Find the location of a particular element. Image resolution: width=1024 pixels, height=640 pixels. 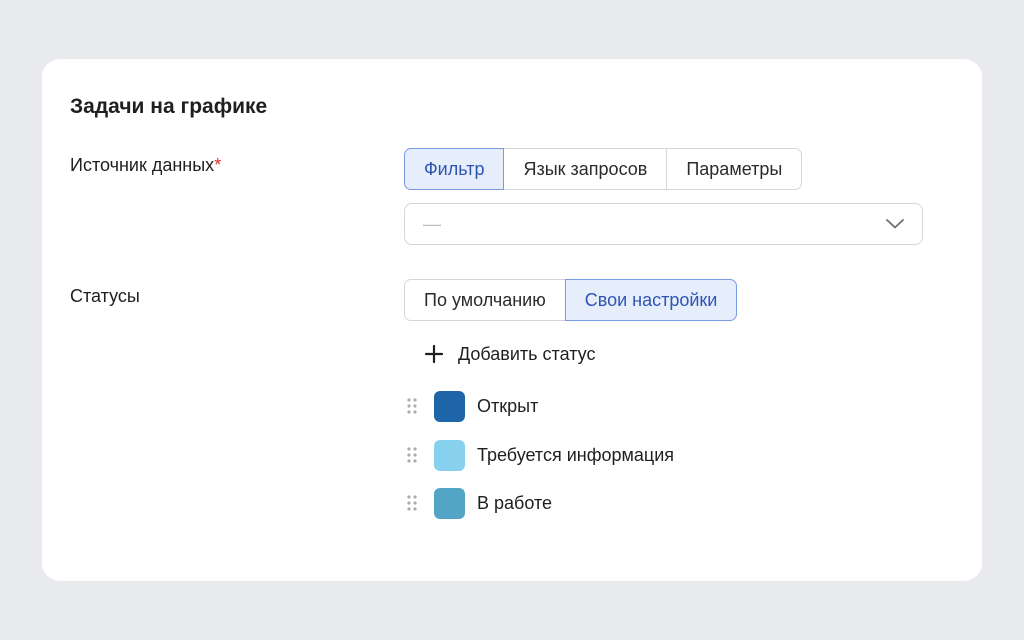

data-source-tabs: Фильтр Язык запросов Параметры is located at coordinates (603, 169).